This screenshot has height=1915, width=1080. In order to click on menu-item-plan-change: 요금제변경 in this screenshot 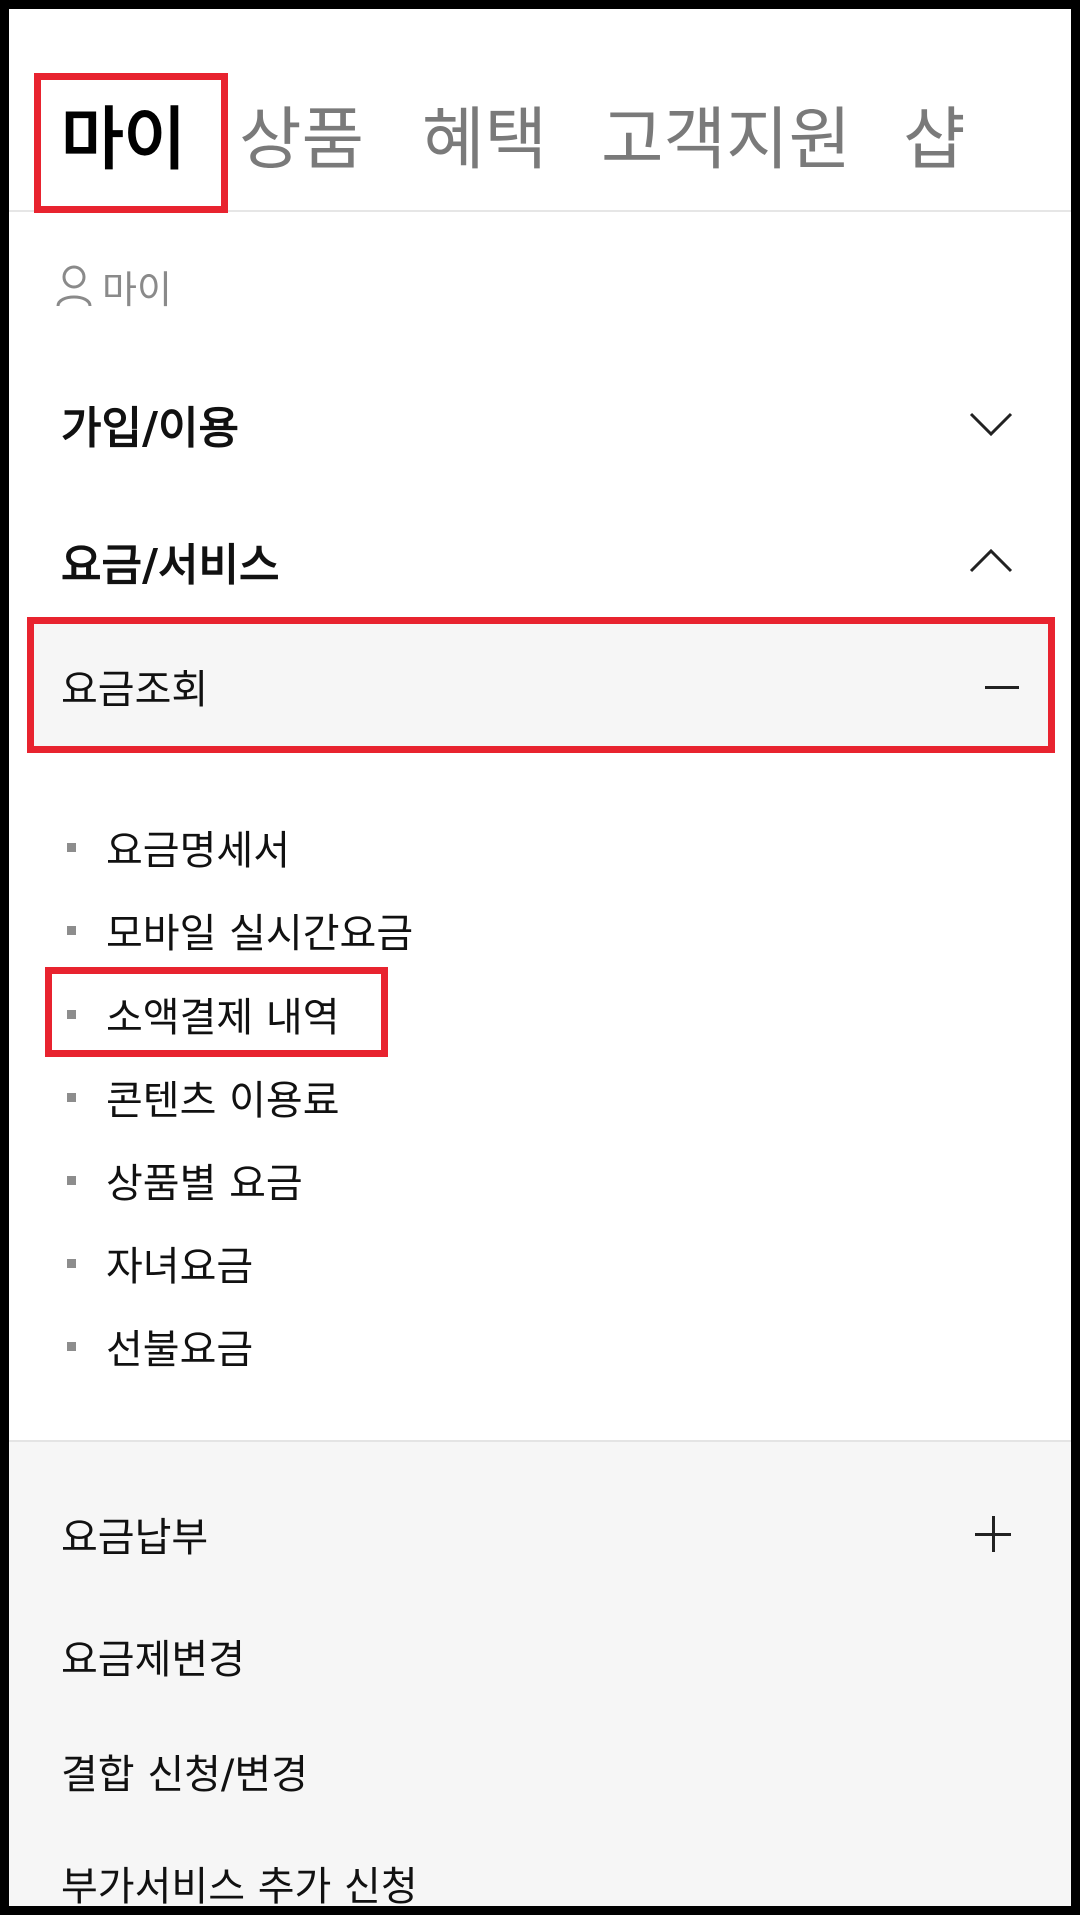, I will do `click(153, 1656)`.